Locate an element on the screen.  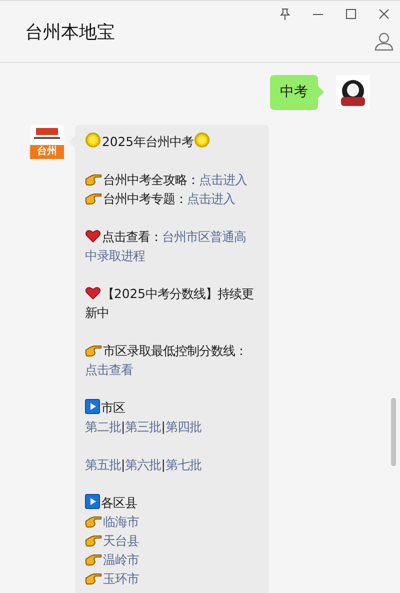
link: 第四批 is located at coordinates (183, 426).